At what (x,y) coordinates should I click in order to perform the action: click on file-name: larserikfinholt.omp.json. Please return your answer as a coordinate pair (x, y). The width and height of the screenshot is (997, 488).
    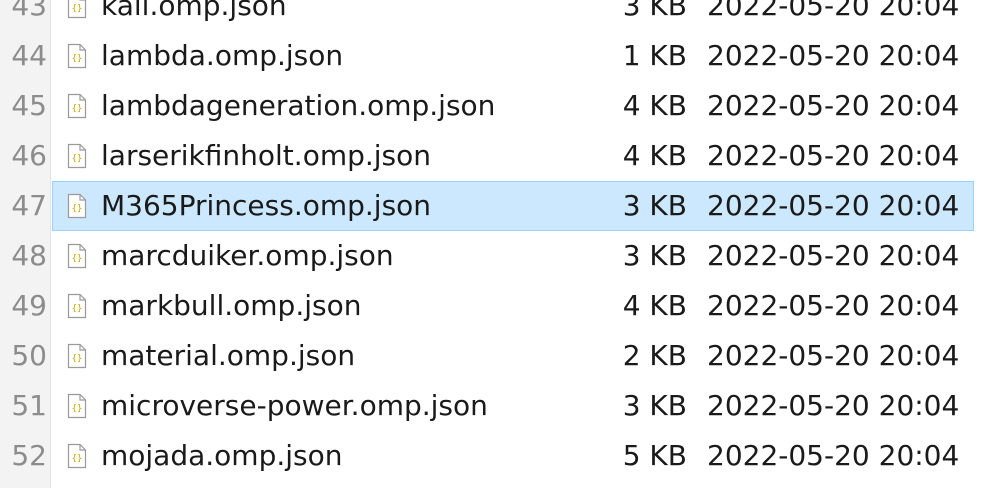
    Looking at the image, I should click on (266, 155).